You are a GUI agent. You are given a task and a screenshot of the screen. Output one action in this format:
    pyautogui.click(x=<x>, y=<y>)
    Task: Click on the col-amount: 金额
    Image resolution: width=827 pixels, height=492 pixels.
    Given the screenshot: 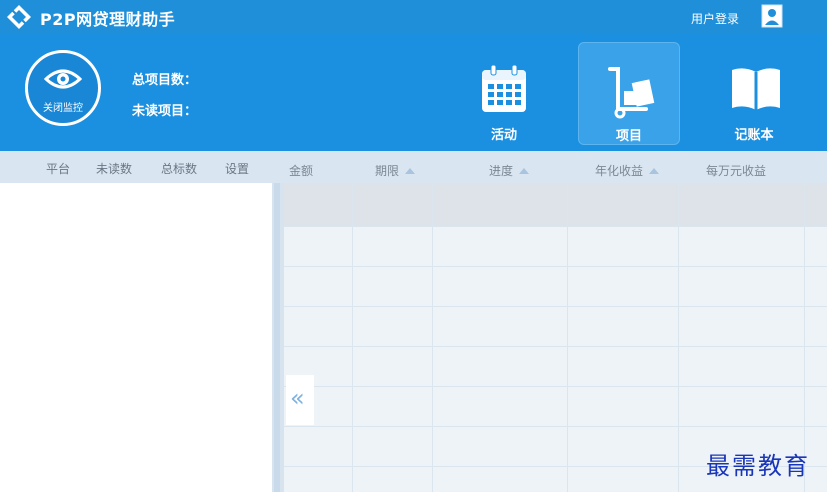 What is the action you would take?
    pyautogui.click(x=301, y=170)
    